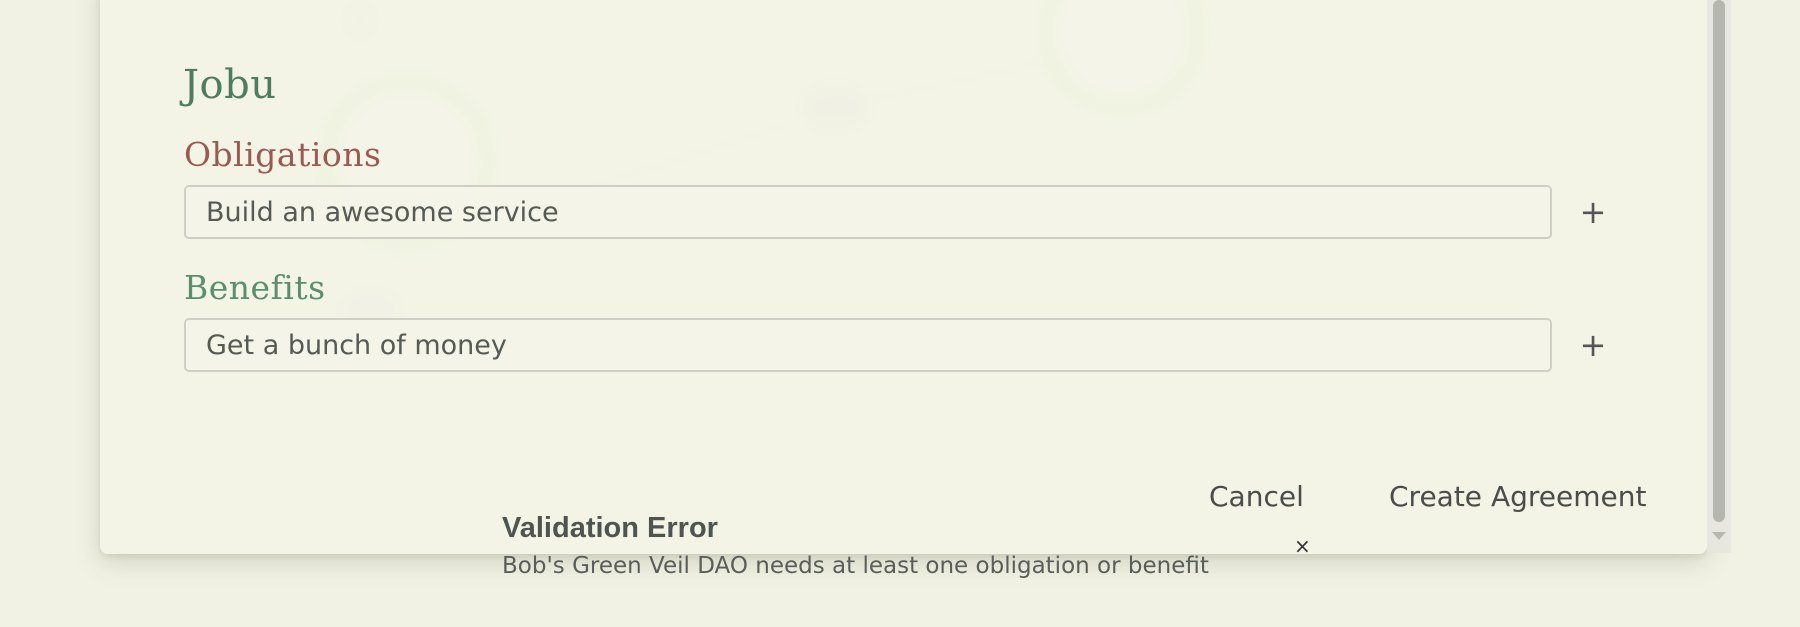  Describe the element at coordinates (610, 528) in the screenshot. I see `toast-title: Validation Error` at that location.